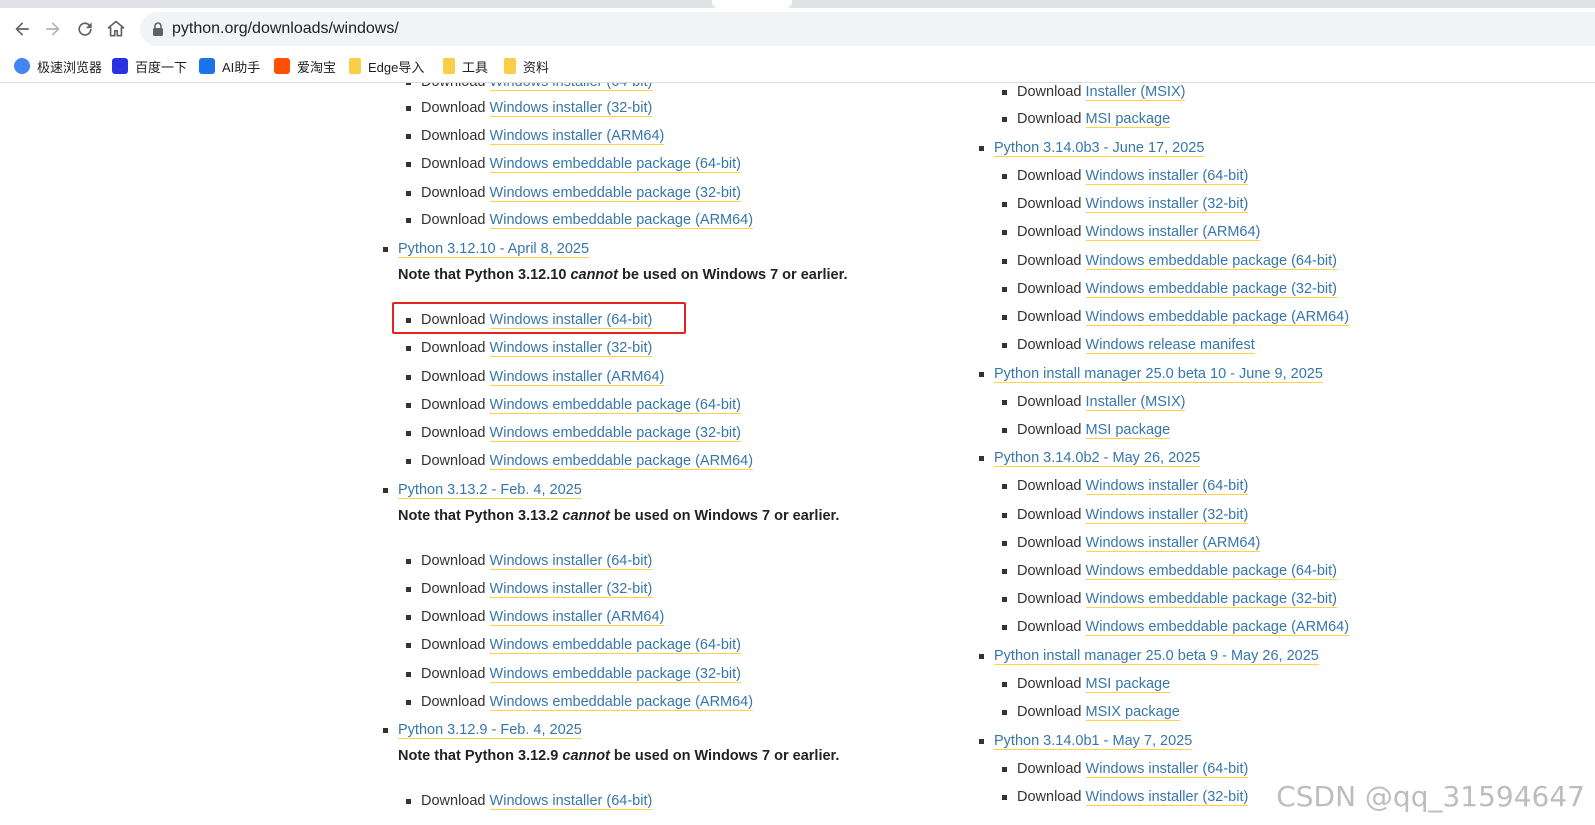 The width and height of the screenshot is (1595, 825). Describe the element at coordinates (449, 66) in the screenshot. I see `folder-icon` at that location.